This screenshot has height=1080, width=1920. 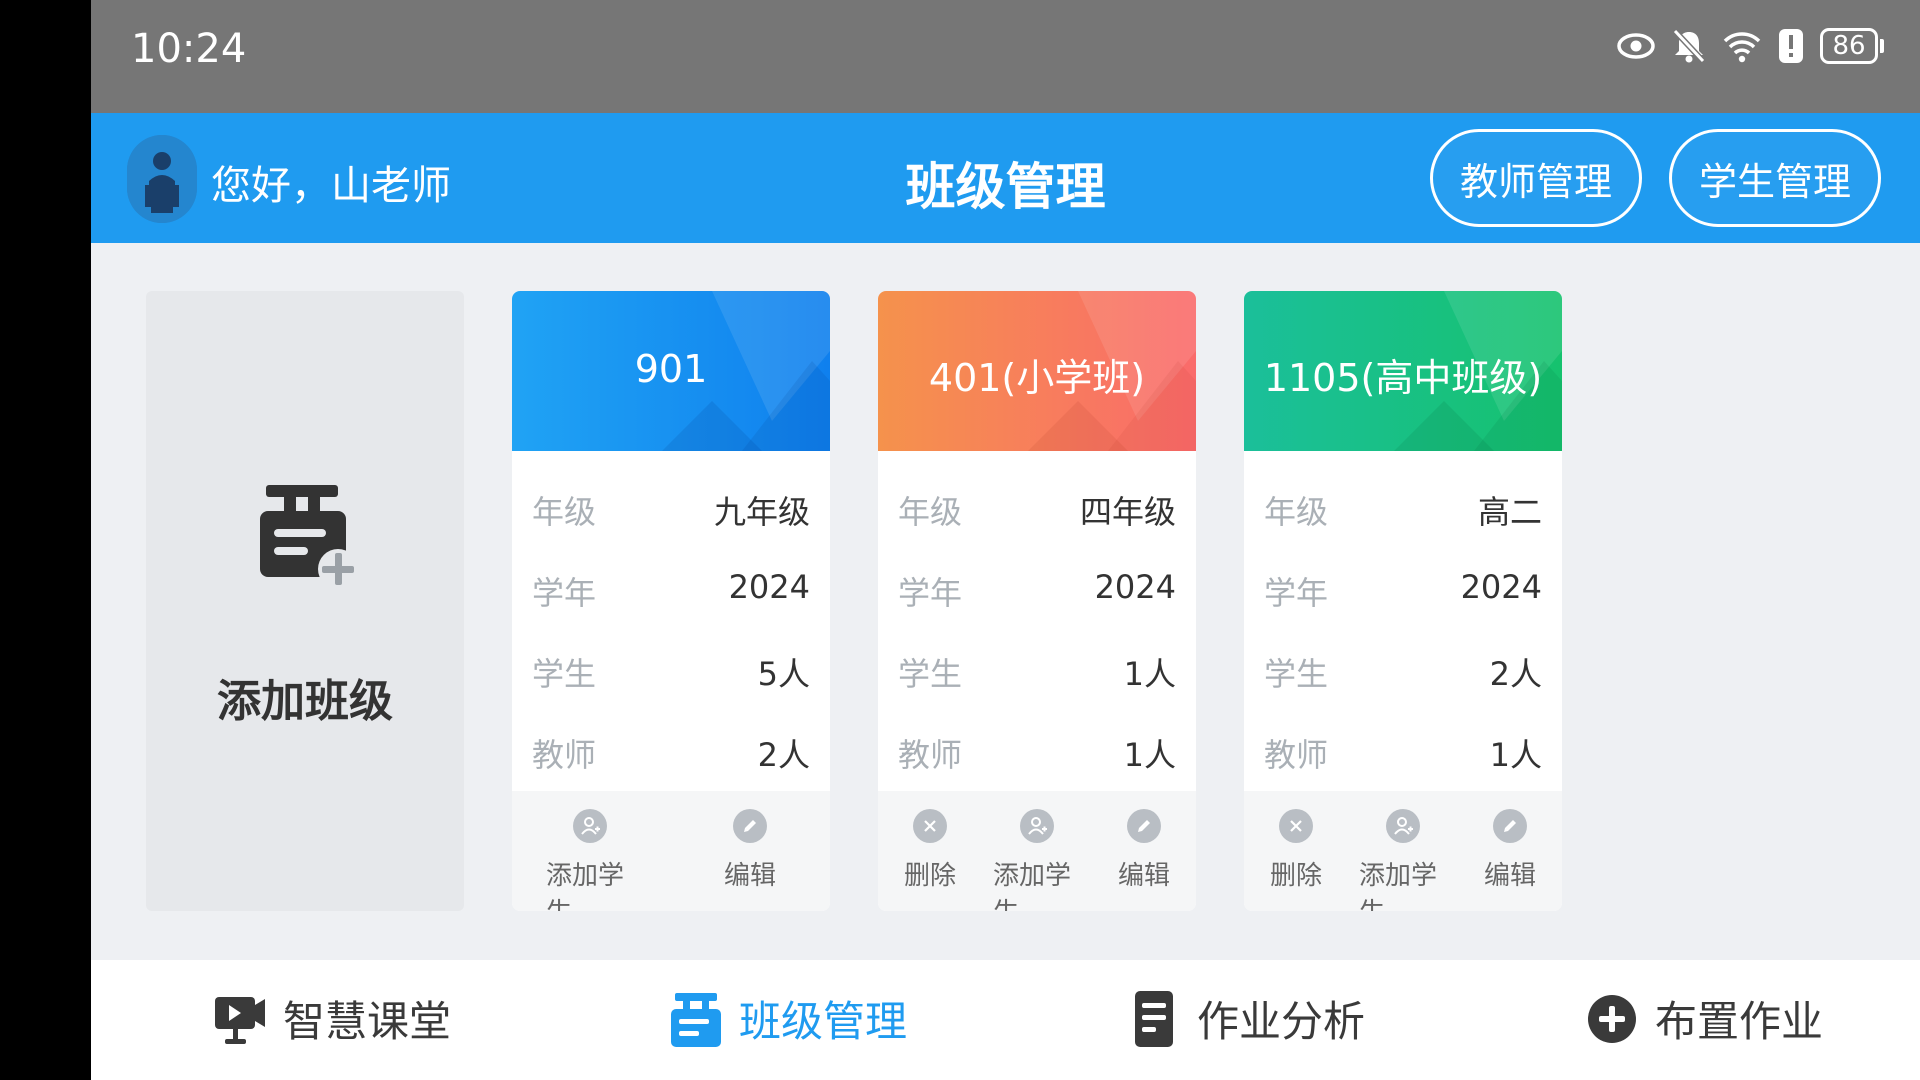 I want to click on wifi-icon, so click(x=1742, y=47).